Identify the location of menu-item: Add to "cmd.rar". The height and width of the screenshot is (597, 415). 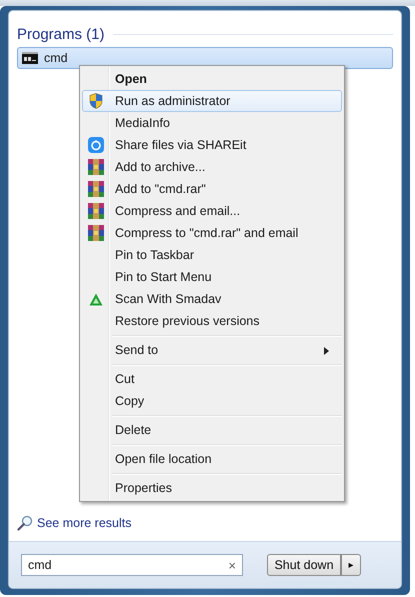
(212, 189).